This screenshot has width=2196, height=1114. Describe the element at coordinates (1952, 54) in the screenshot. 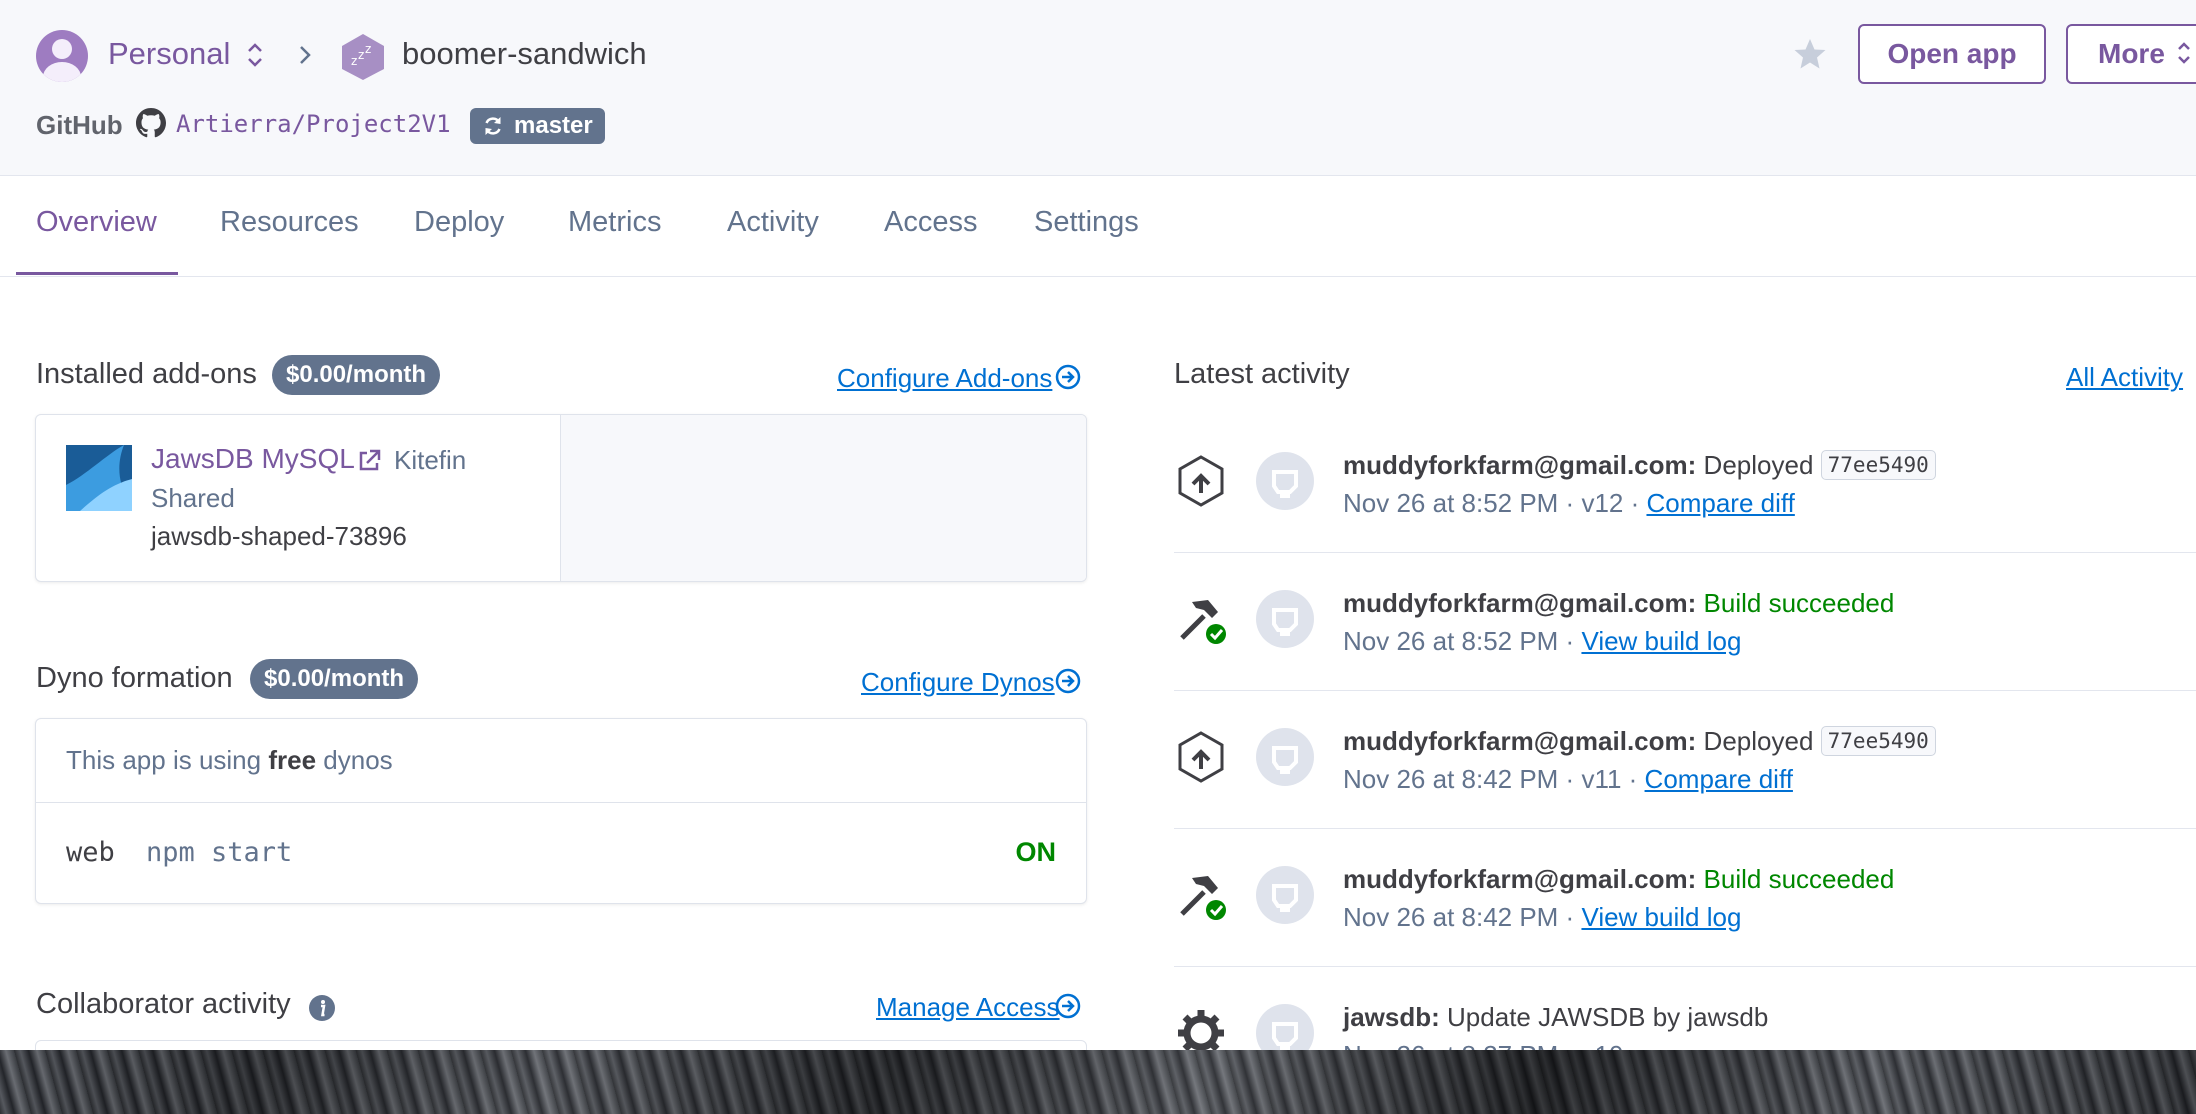

I see `open-app-button: Open app` at that location.